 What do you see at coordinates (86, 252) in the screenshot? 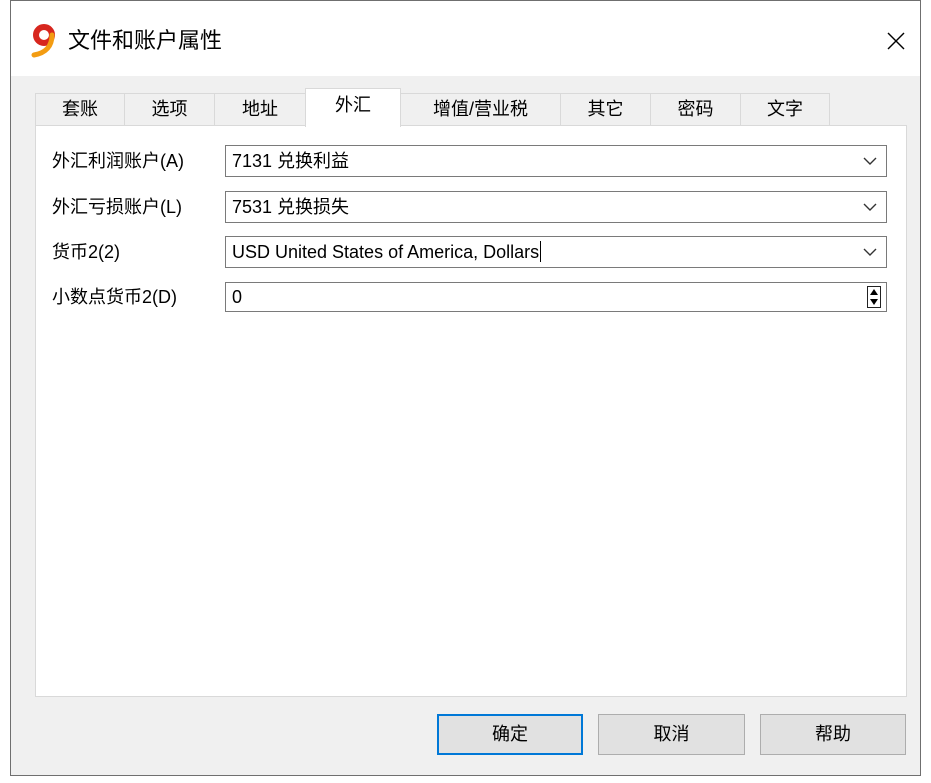
I see `currency2-label: 货币2(2)` at bounding box center [86, 252].